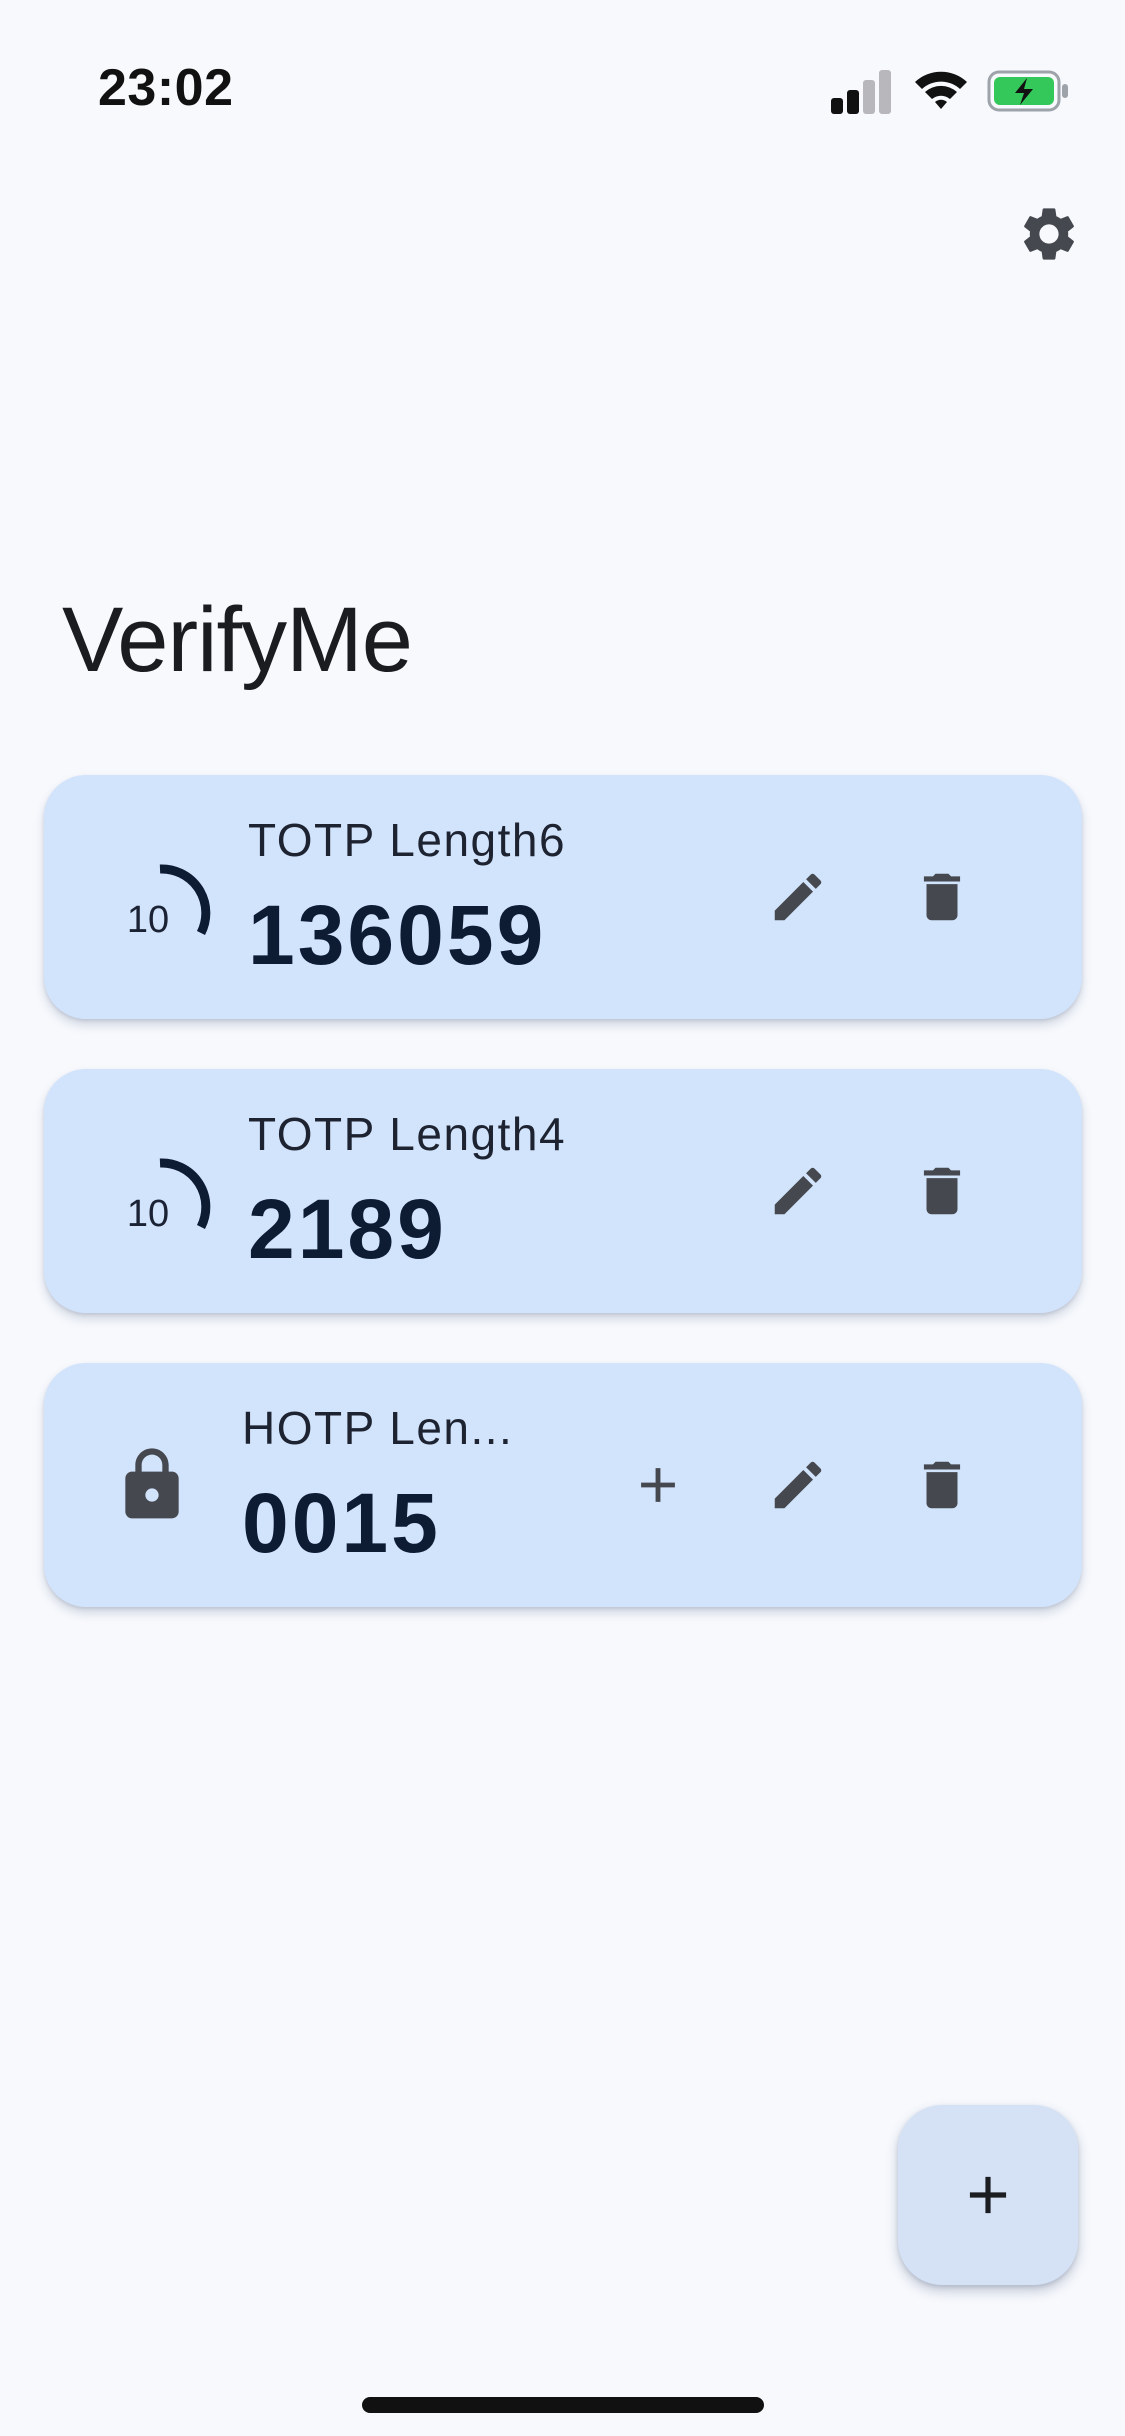 The height and width of the screenshot is (2436, 1125). What do you see at coordinates (941, 90) in the screenshot?
I see `wifi-icon` at bounding box center [941, 90].